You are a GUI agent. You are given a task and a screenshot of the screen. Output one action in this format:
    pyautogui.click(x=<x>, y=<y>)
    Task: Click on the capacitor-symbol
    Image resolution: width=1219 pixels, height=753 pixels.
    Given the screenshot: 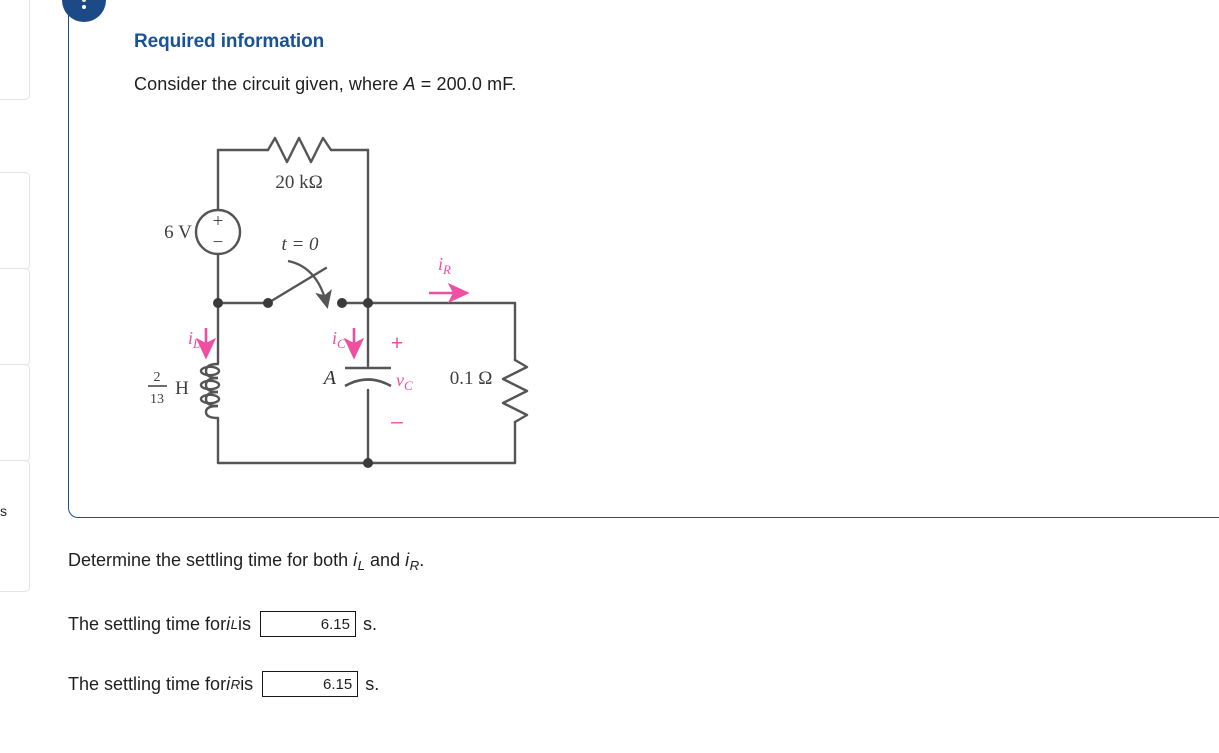 What is the action you would take?
    pyautogui.click(x=368, y=377)
    